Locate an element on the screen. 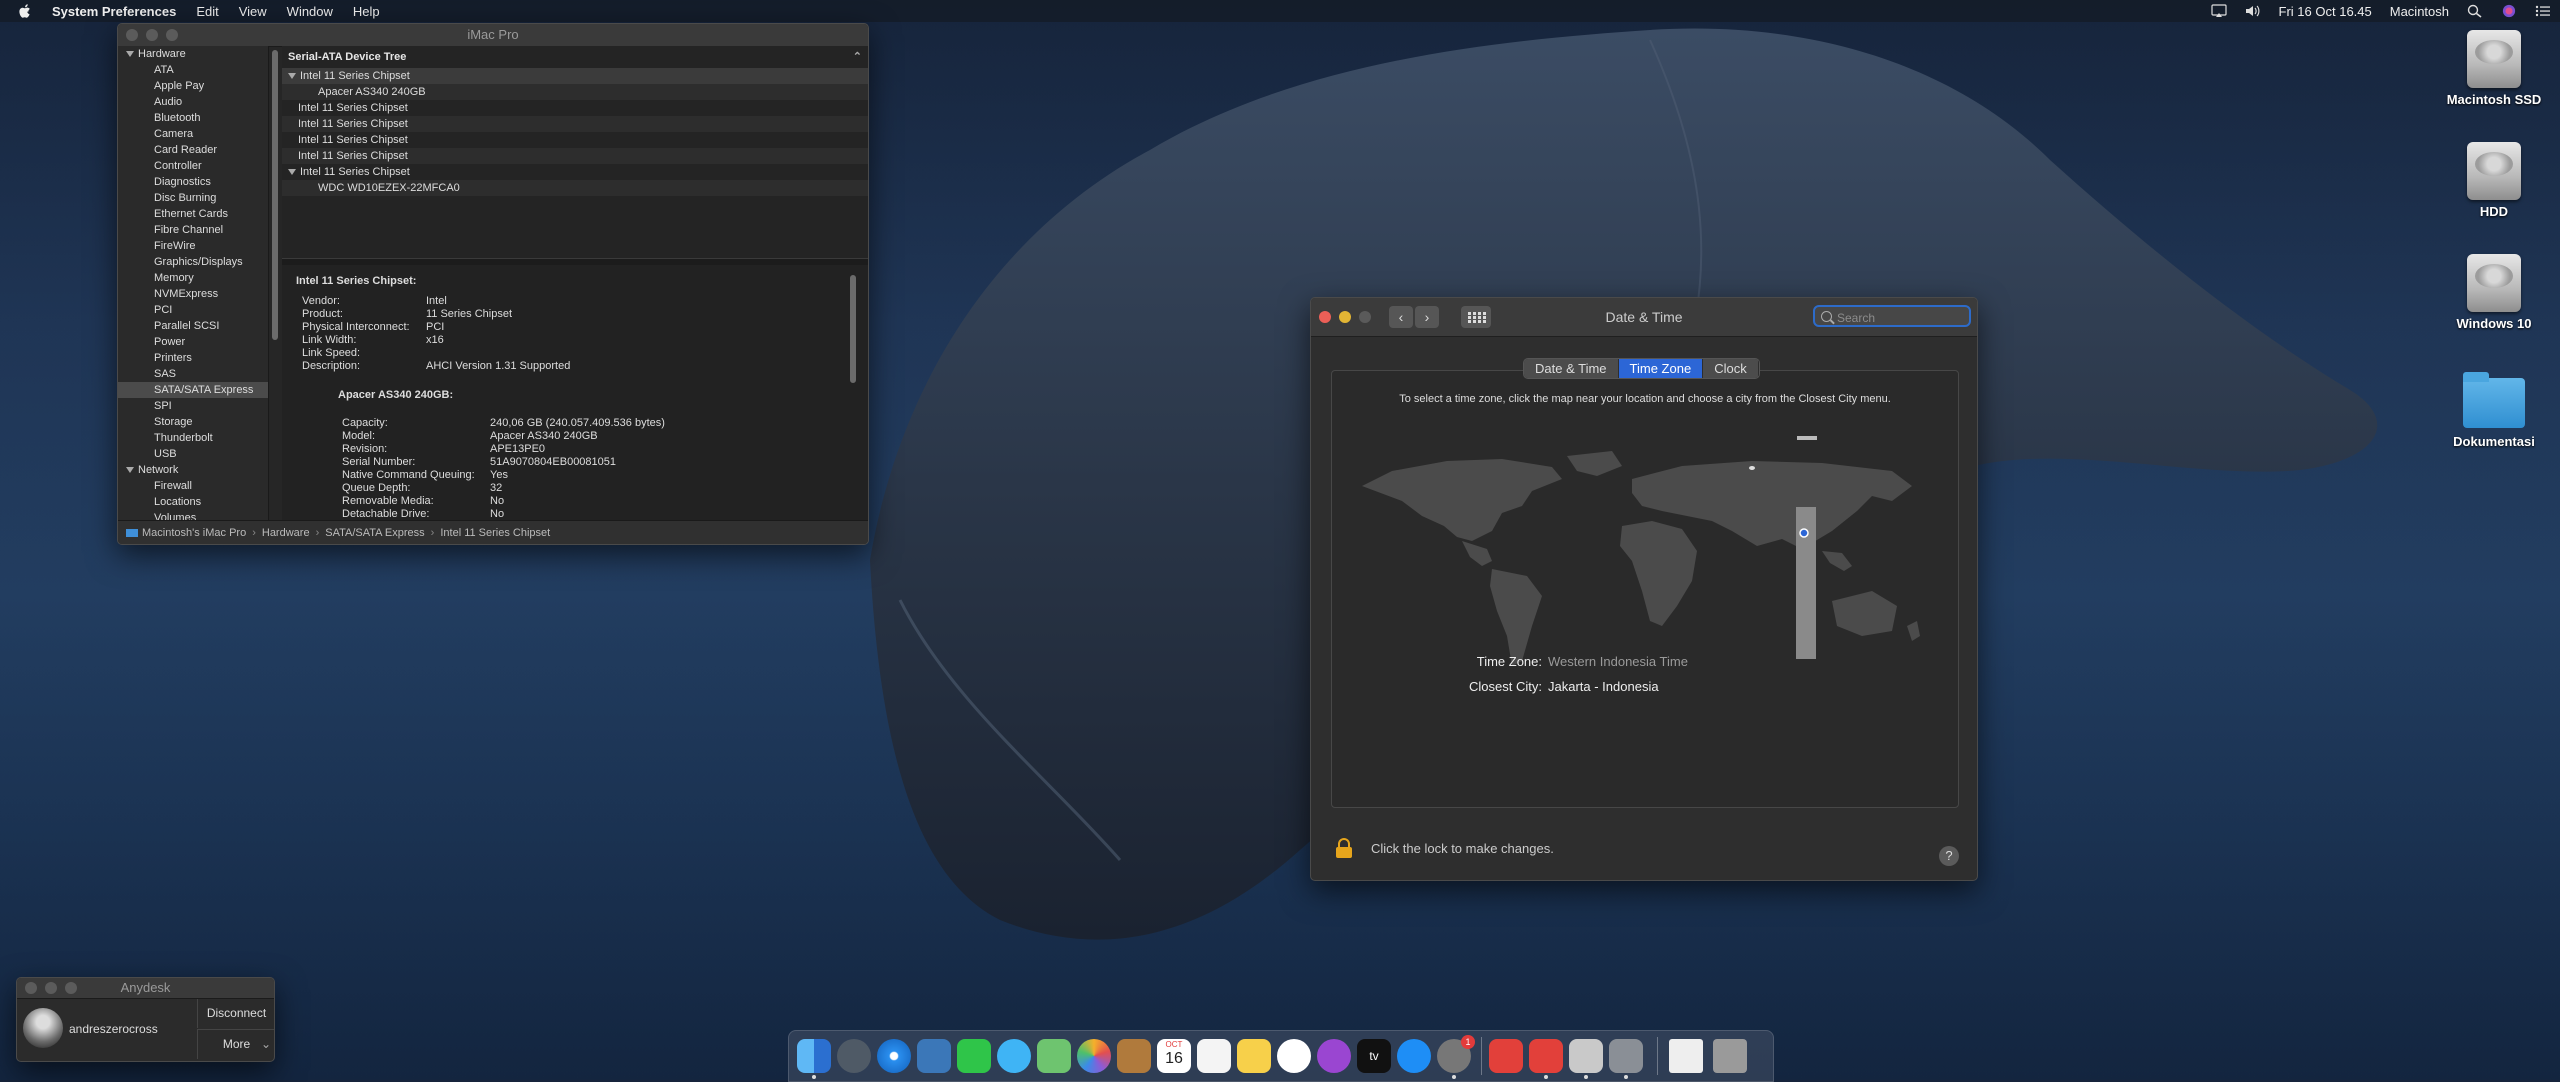 The image size is (2560, 1082). more-button: More ⌄ is located at coordinates (235, 1044).